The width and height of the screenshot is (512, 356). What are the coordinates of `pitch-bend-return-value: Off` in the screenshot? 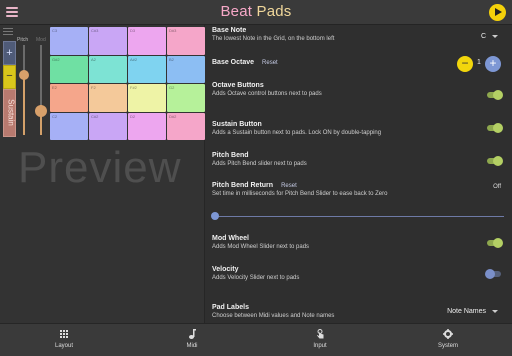 It's located at (497, 187).